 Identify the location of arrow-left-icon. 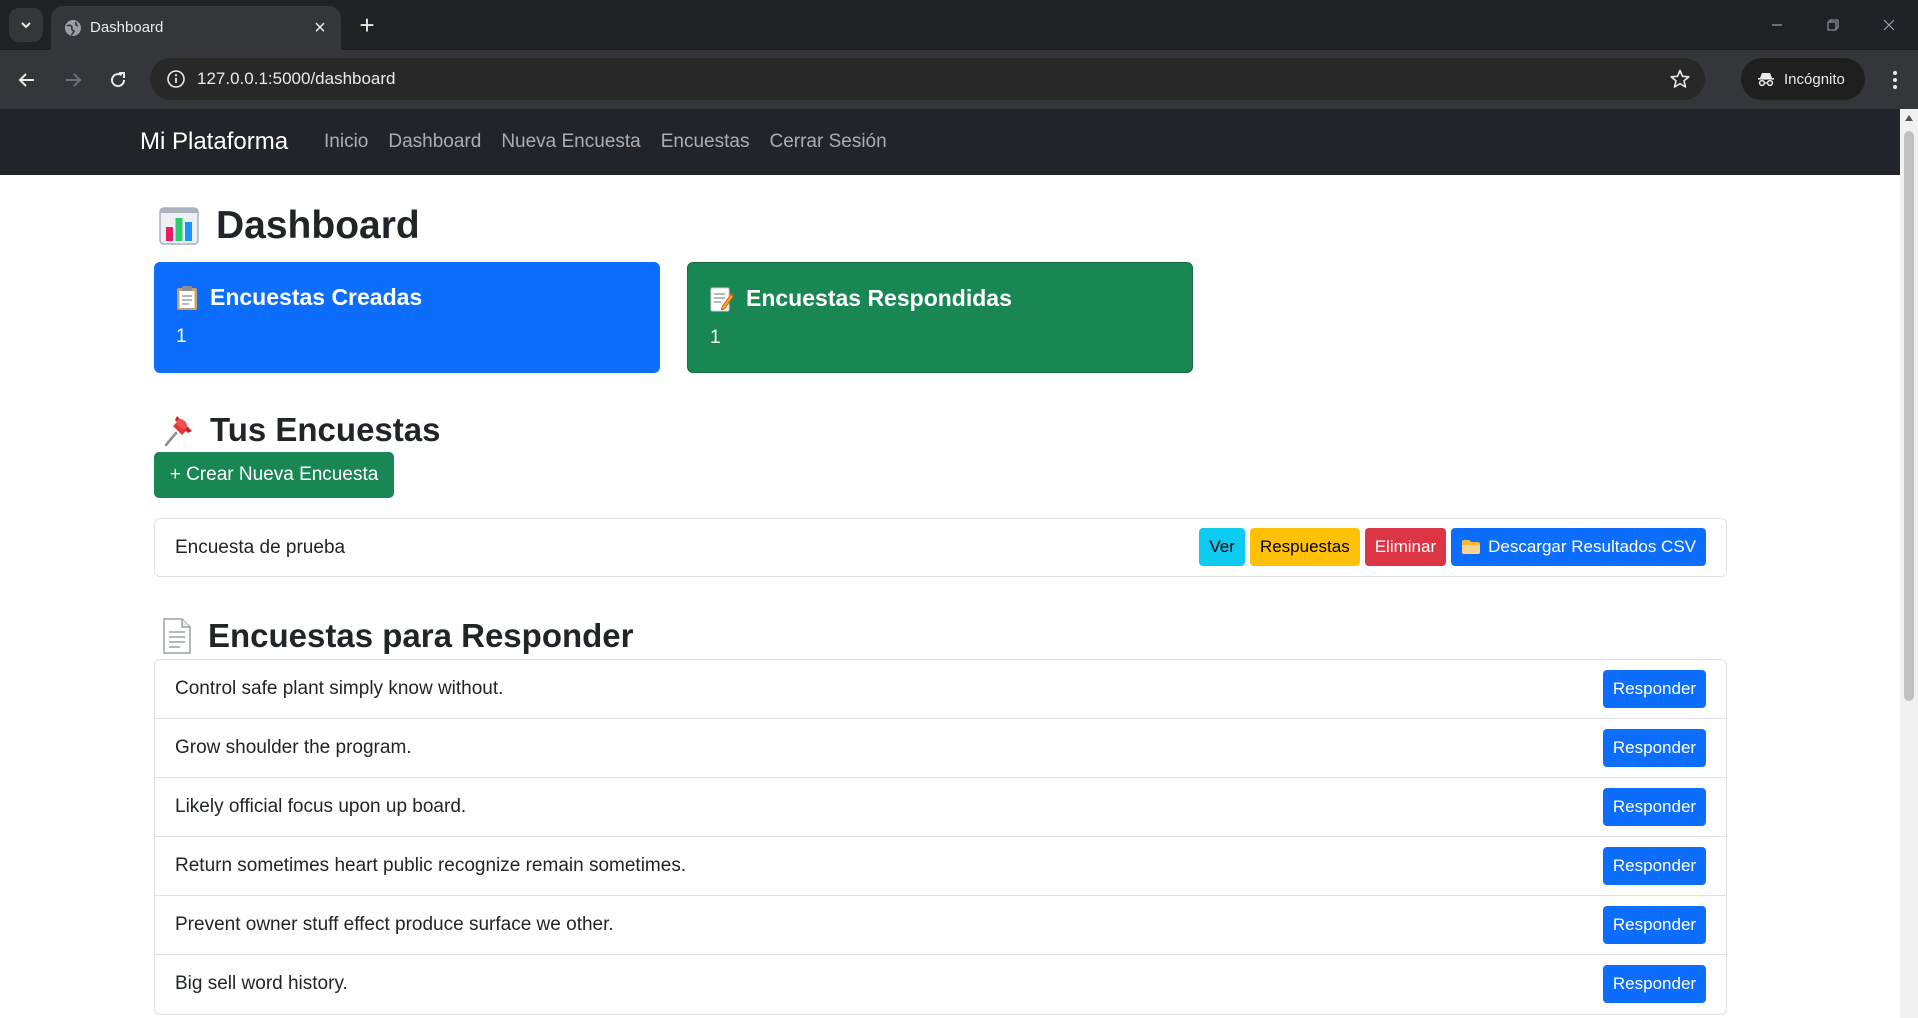
(26, 80).